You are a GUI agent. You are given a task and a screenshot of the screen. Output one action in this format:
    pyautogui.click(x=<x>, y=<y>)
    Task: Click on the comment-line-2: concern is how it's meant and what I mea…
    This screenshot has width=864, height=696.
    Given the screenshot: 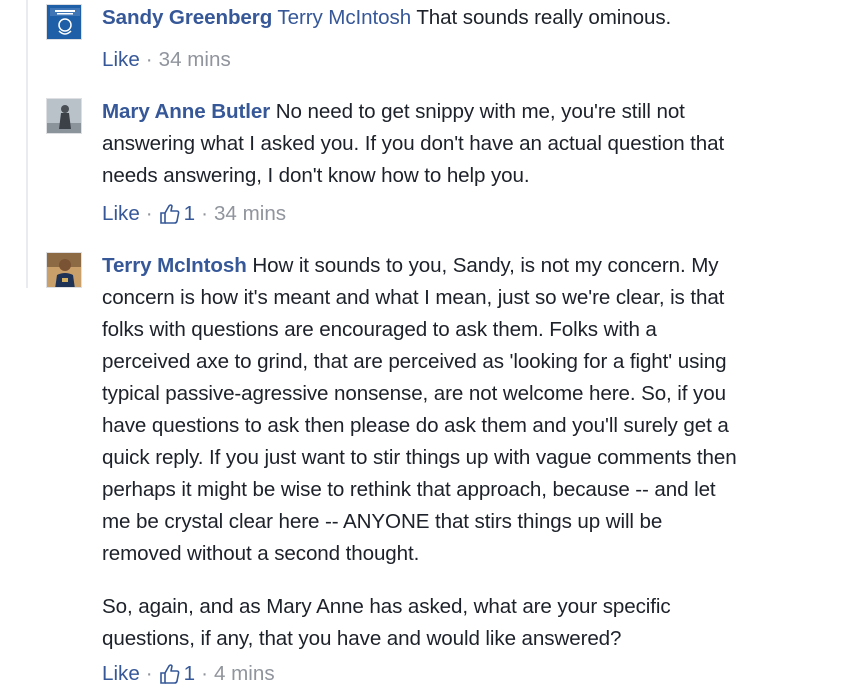 What is the action you would take?
    pyautogui.click(x=413, y=297)
    